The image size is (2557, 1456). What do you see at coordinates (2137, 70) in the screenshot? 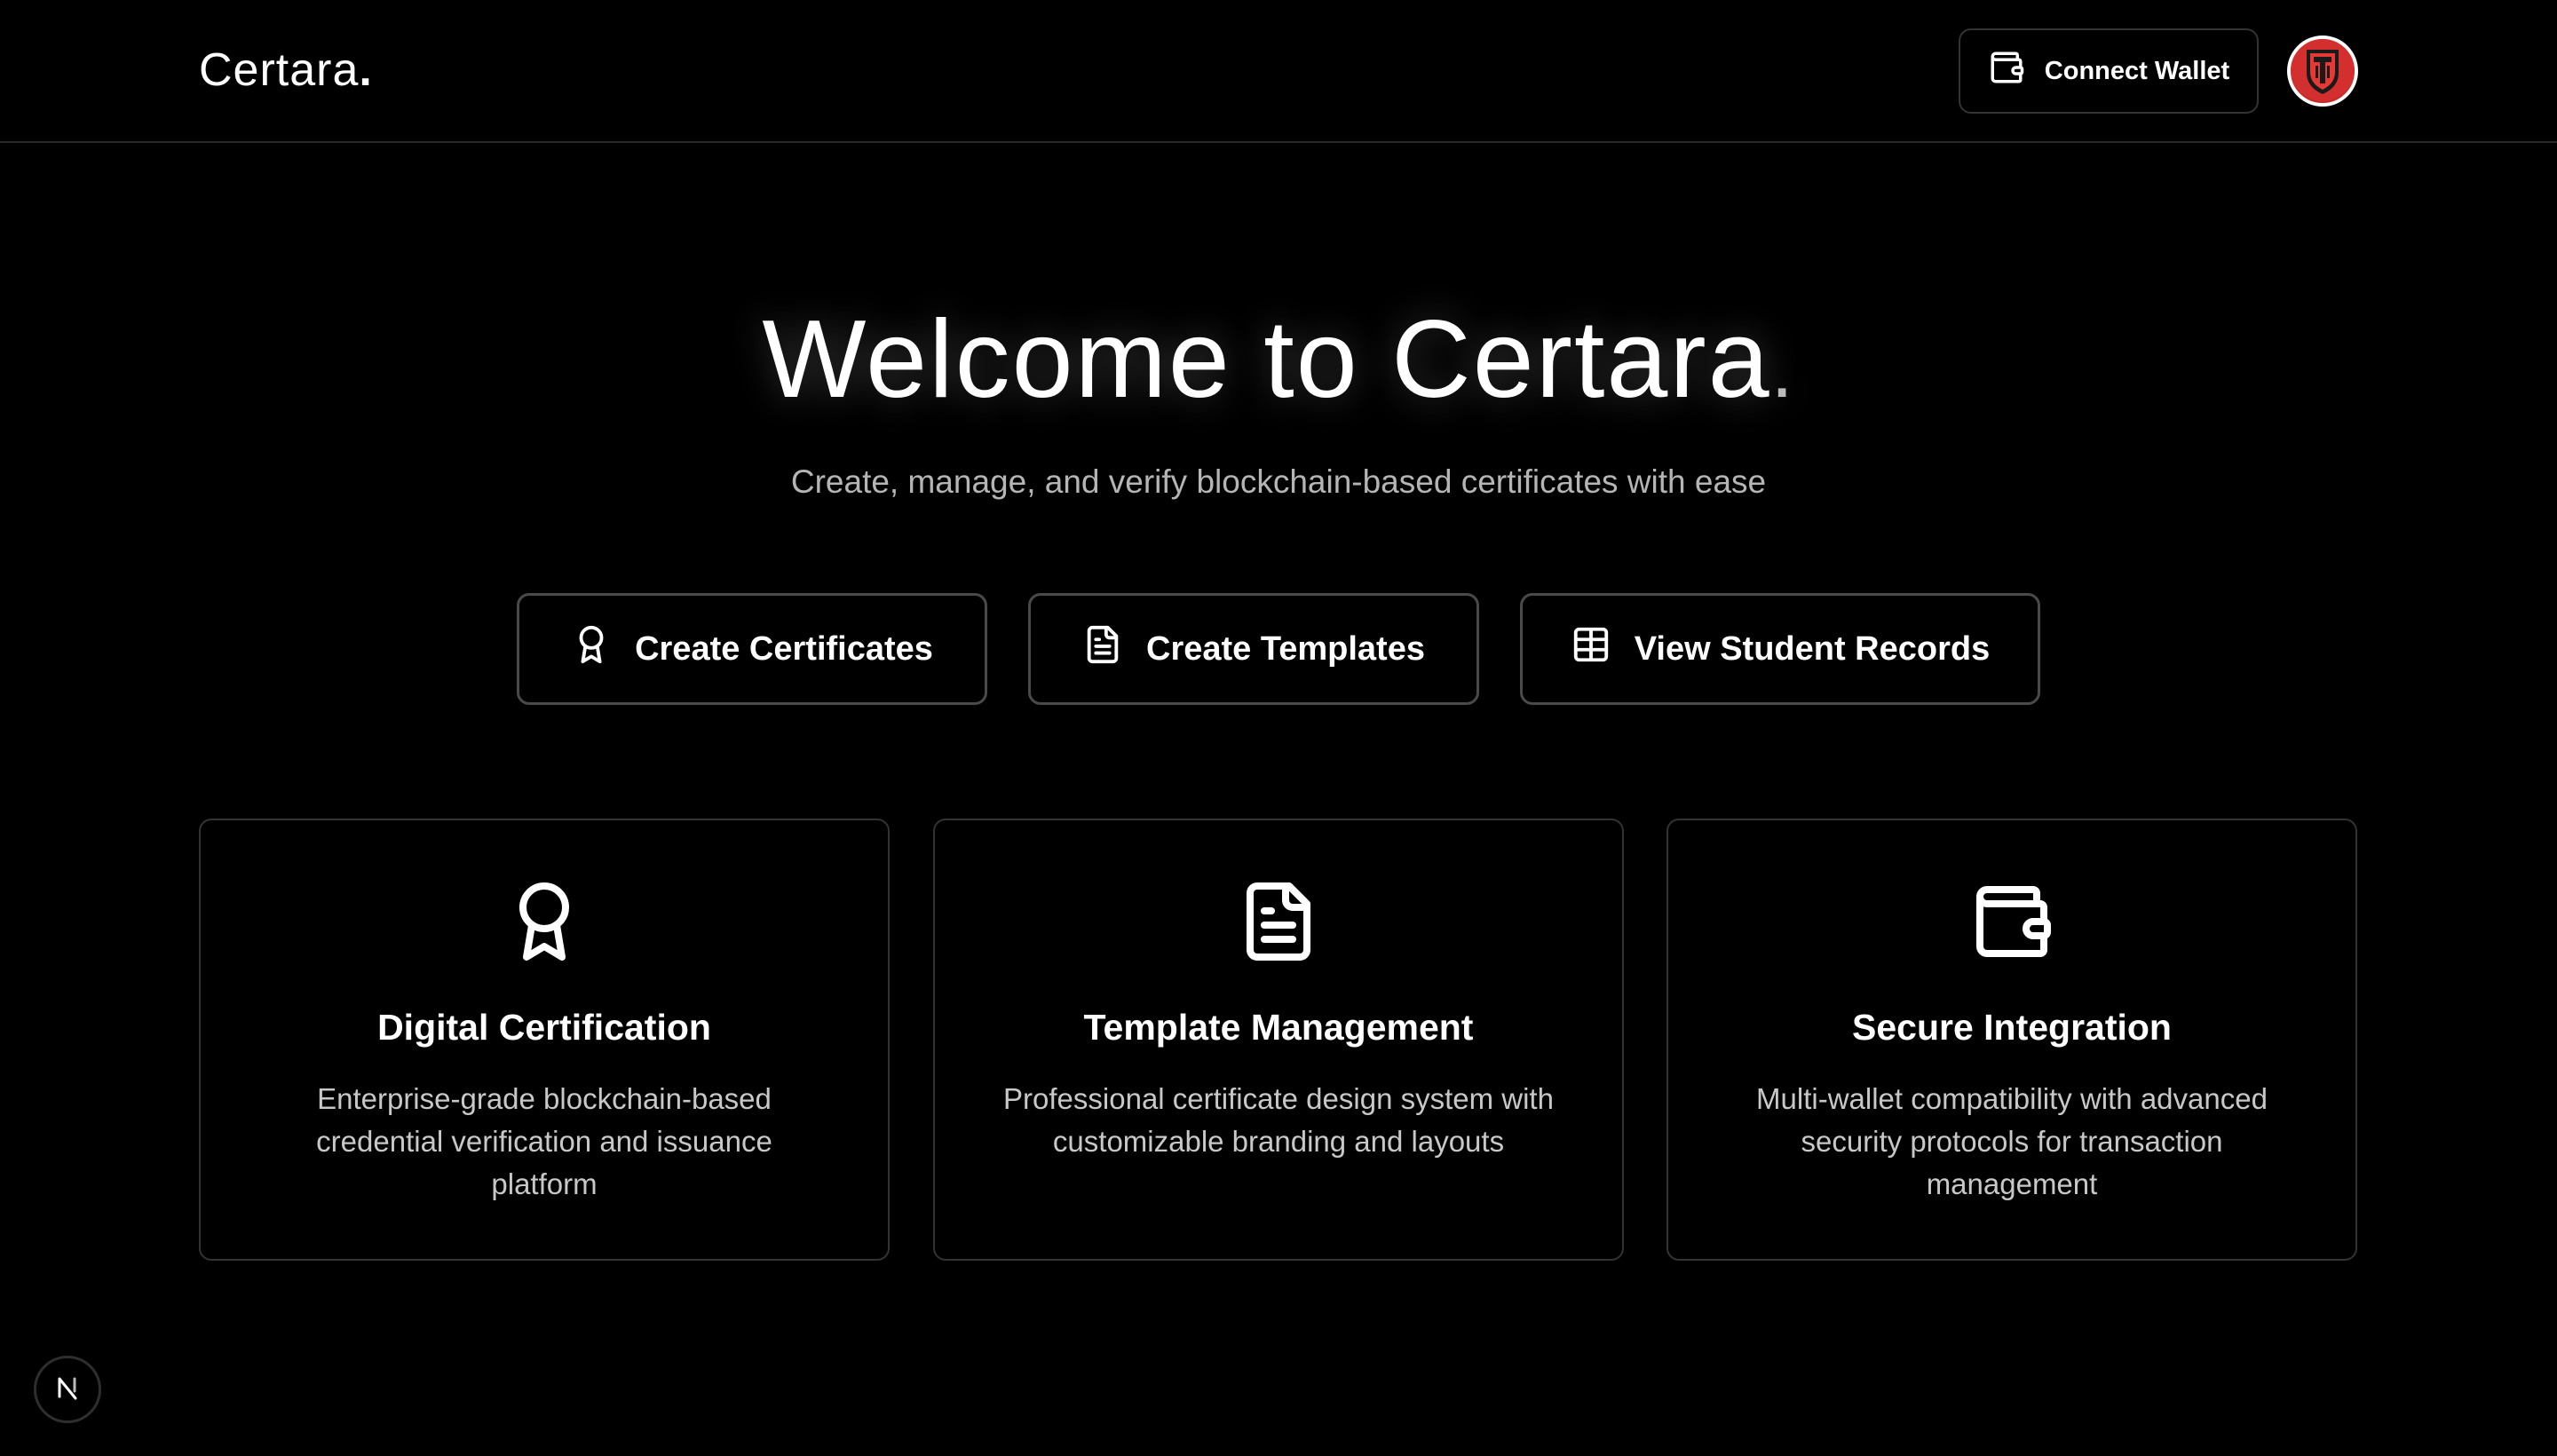
I see `connect-wallet-label: Connect Wallet` at bounding box center [2137, 70].